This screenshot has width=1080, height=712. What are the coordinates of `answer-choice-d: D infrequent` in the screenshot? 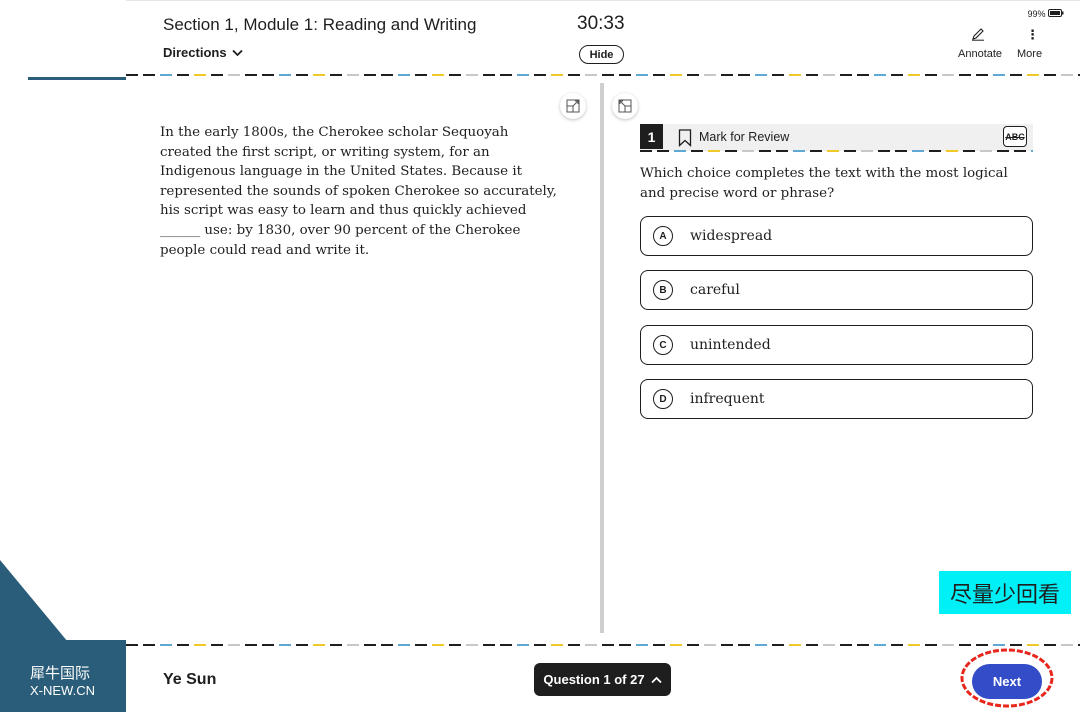 It's located at (836, 399).